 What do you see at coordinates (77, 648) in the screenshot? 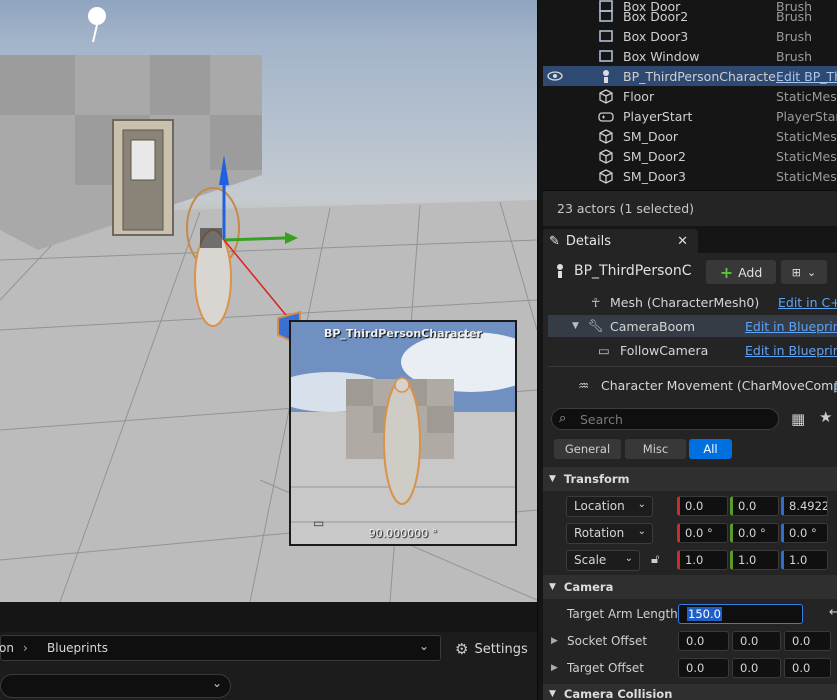
I see `breadcrumb-current: Blueprints` at bounding box center [77, 648].